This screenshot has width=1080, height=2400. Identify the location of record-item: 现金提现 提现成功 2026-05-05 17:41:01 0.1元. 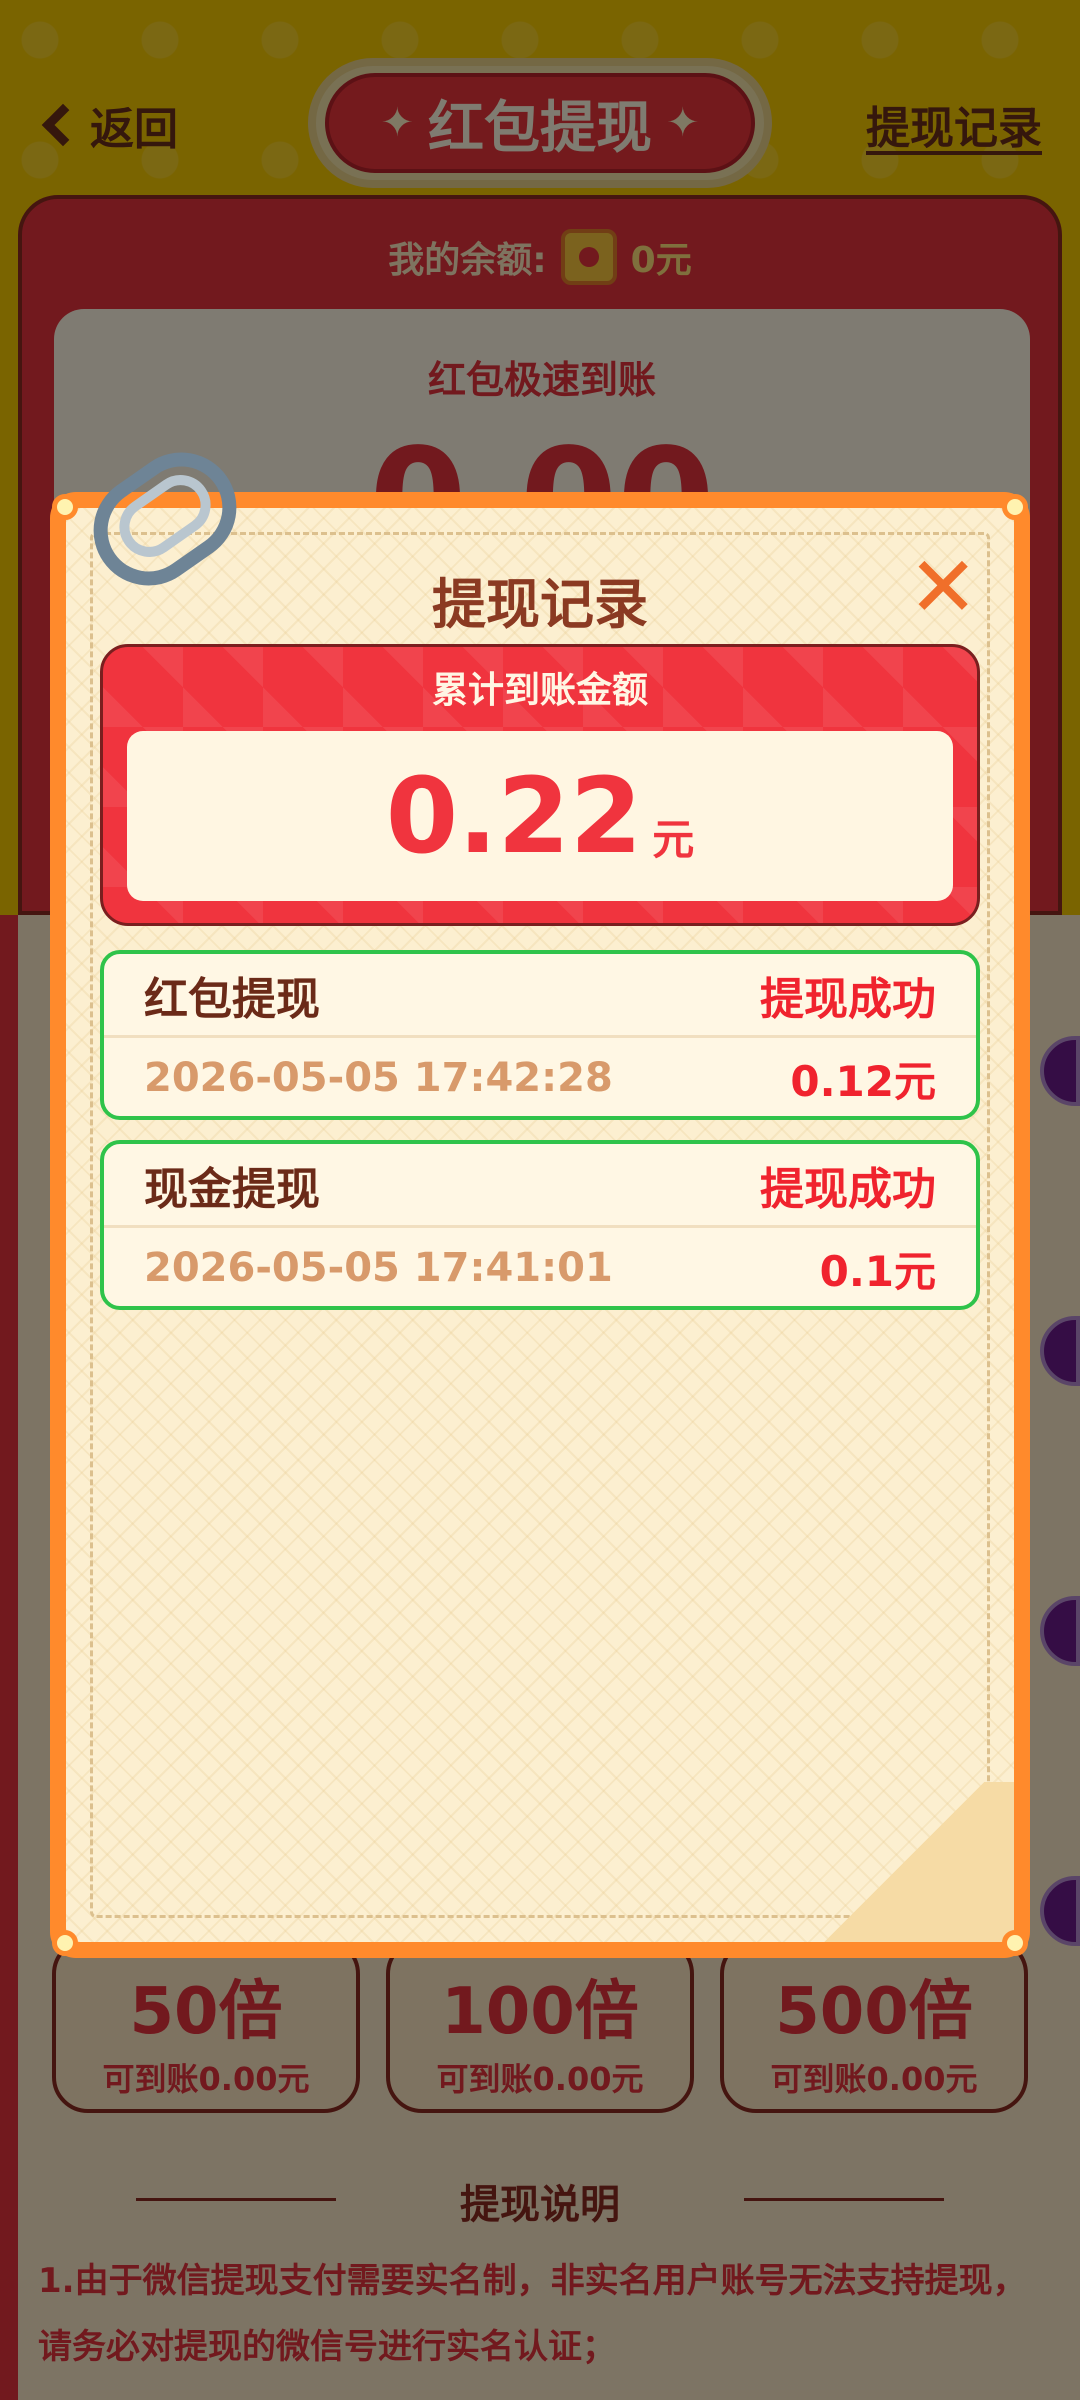
(540, 1225).